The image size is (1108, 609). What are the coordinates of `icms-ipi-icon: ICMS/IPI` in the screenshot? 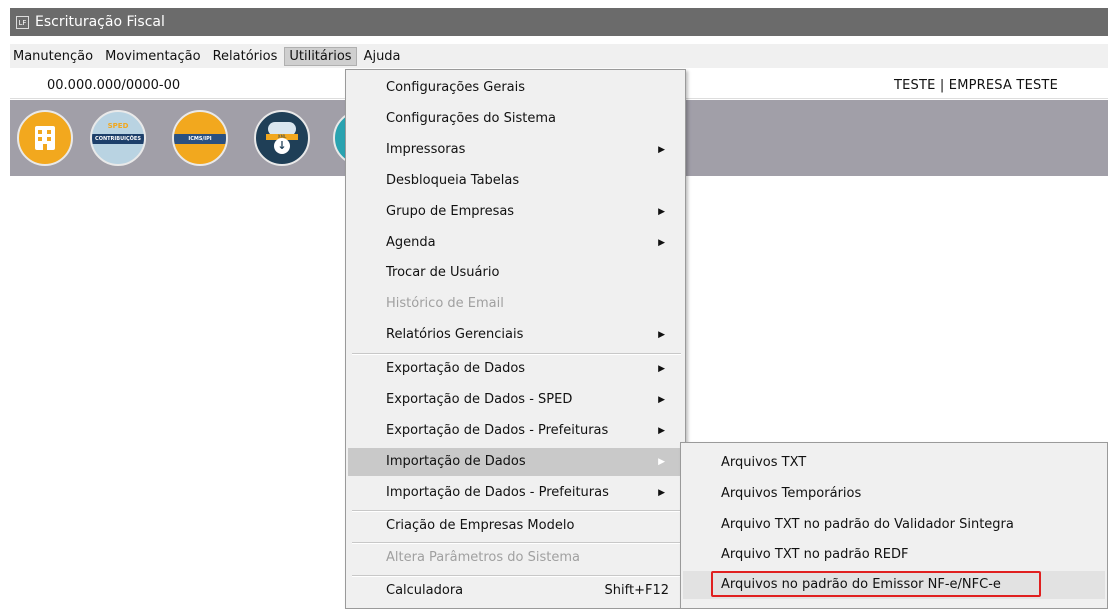 It's located at (200, 138).